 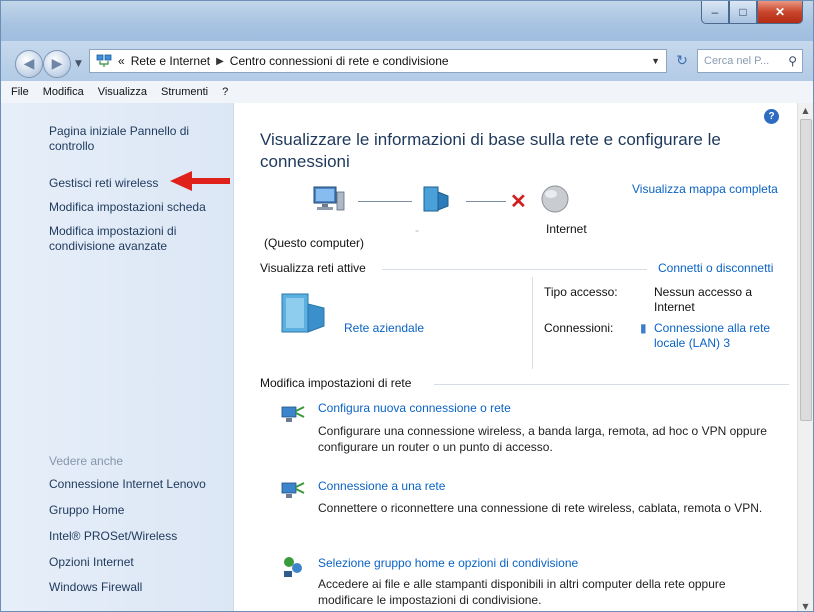 What do you see at coordinates (139, 536) in the screenshot?
I see `sidebar-link-intel-proset: Intel® PROSet/Wireless` at bounding box center [139, 536].